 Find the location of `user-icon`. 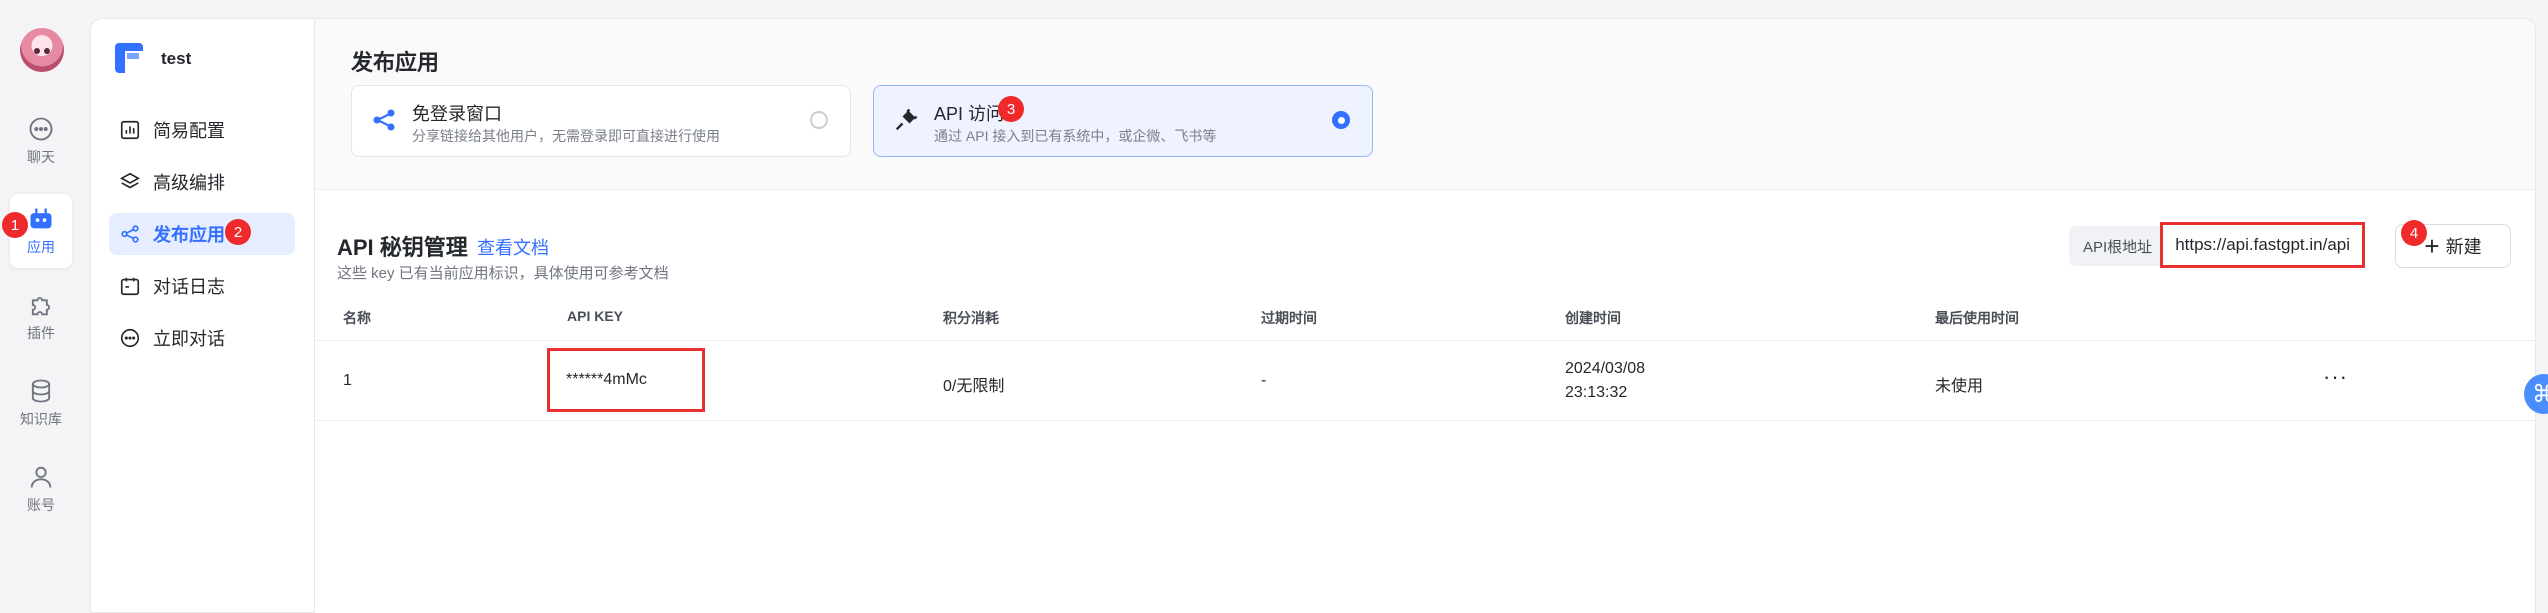

user-icon is located at coordinates (41, 477).